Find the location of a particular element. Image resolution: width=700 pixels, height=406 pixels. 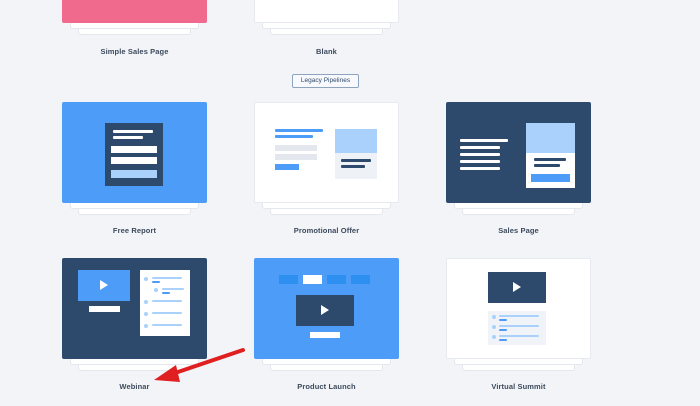

annotation-arrow is located at coordinates (199, 365).